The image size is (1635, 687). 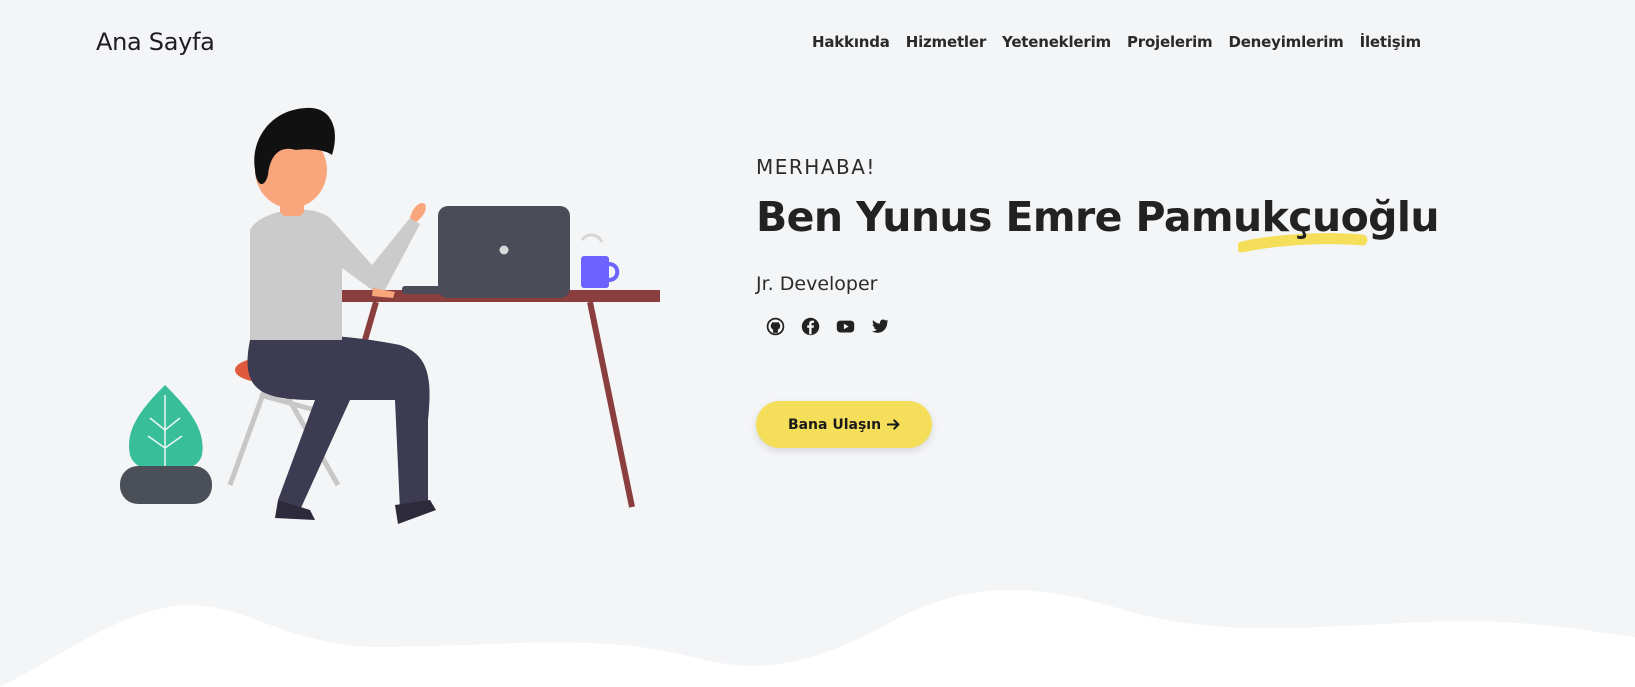 I want to click on github-icon, so click(x=775, y=326).